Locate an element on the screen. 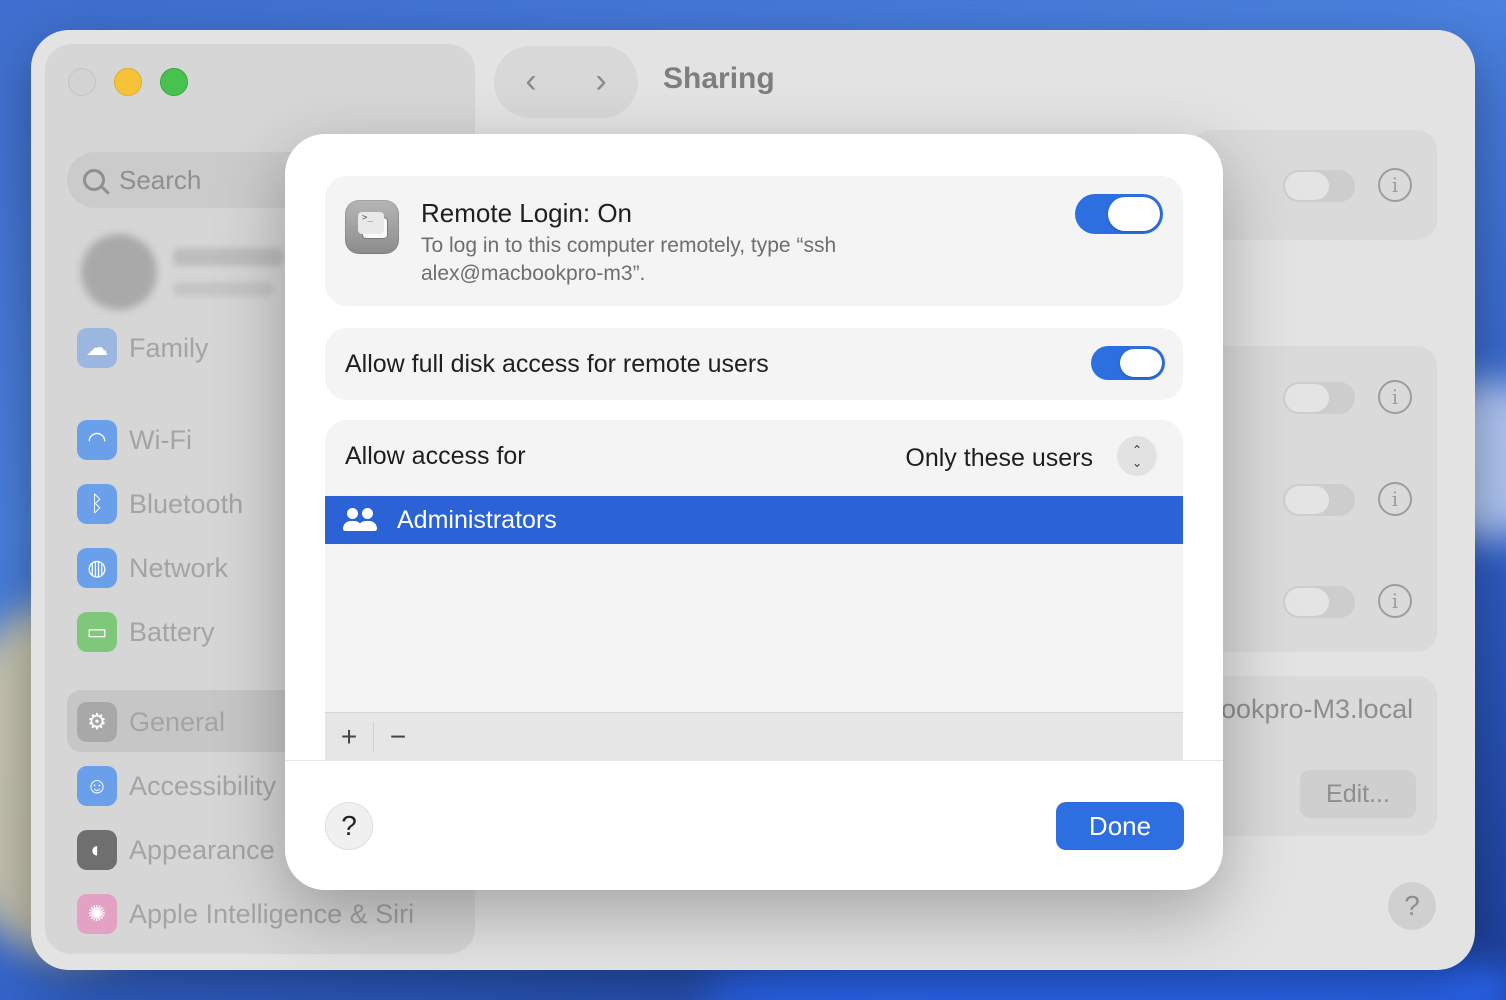  remote-login-title: Remote Login: On is located at coordinates (527, 213).